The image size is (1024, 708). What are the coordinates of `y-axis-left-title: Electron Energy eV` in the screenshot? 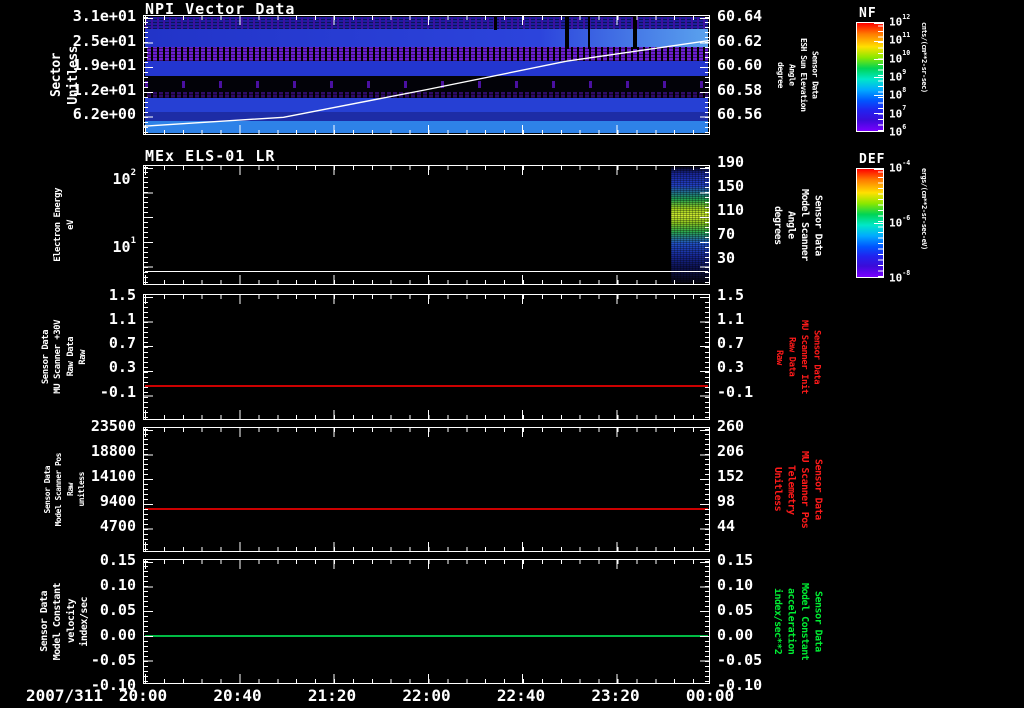 It's located at (65, 225).